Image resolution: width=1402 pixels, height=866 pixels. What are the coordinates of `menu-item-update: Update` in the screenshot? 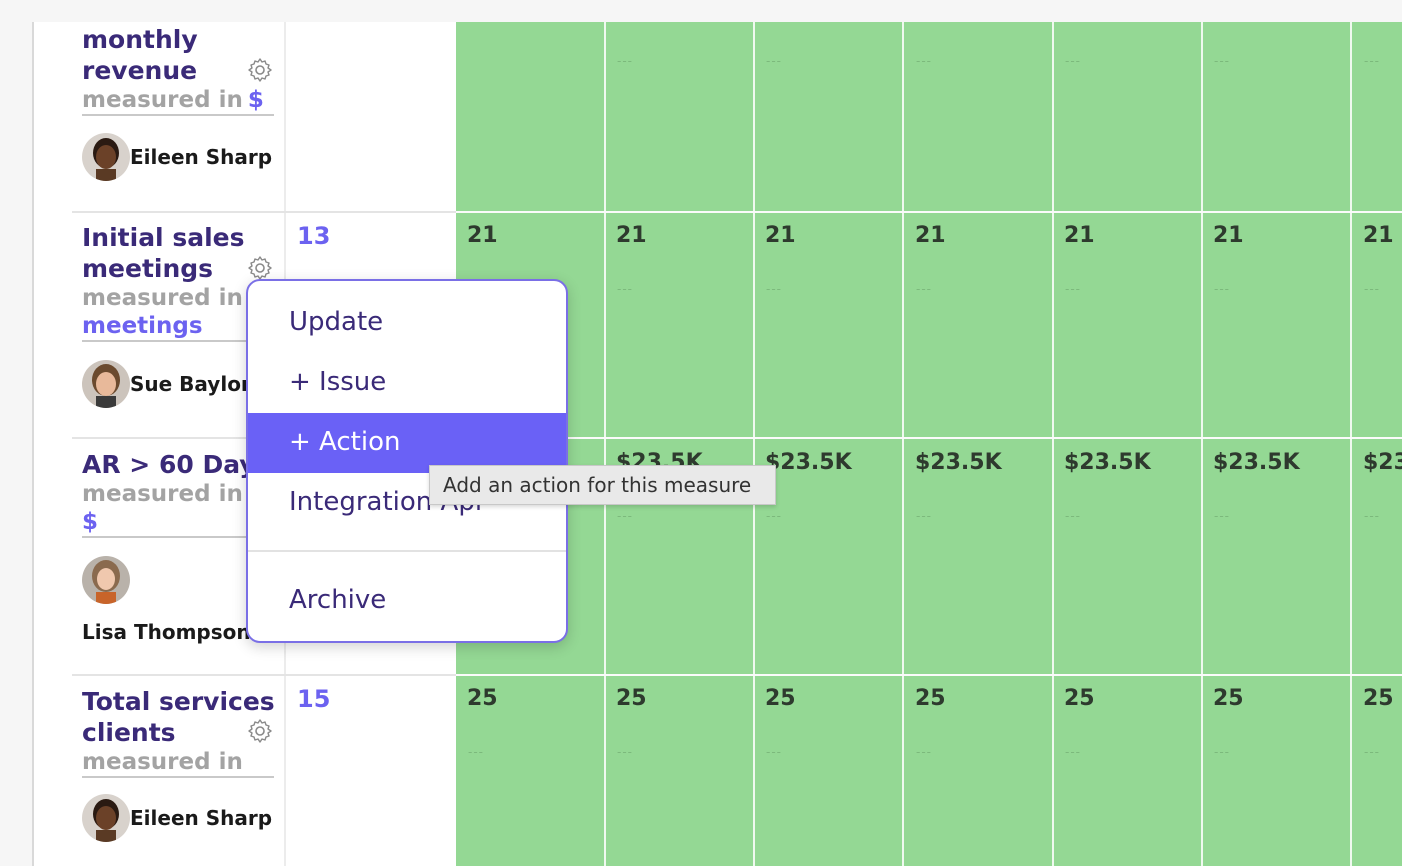 It's located at (407, 323).